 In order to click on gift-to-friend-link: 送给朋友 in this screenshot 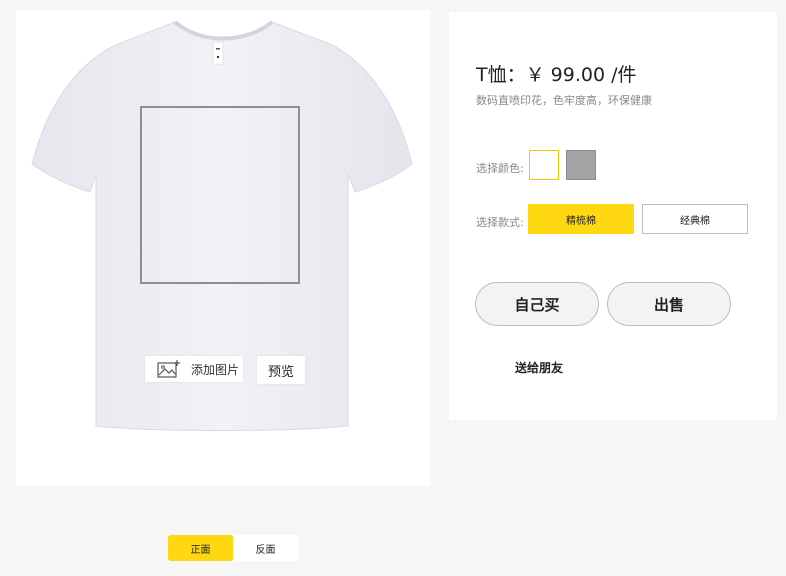, I will do `click(539, 367)`.